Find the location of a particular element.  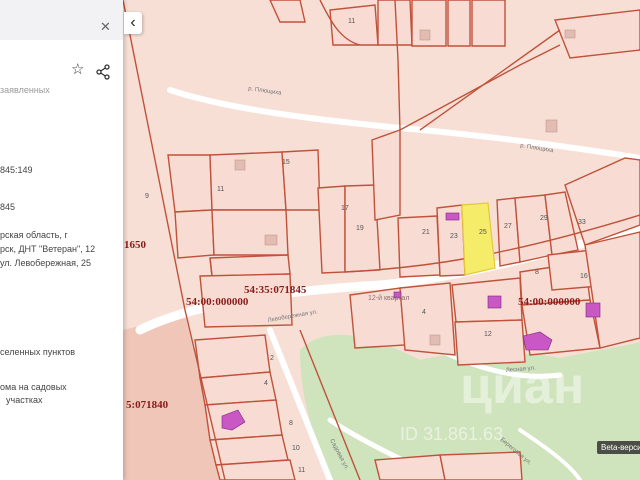

parcel-number: 19 is located at coordinates (360, 228).